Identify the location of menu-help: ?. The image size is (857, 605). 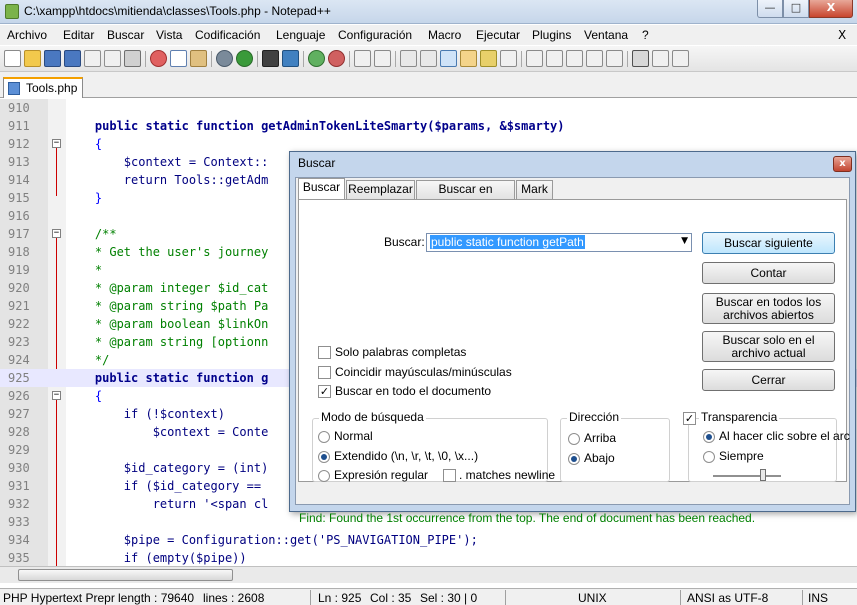
(645, 35).